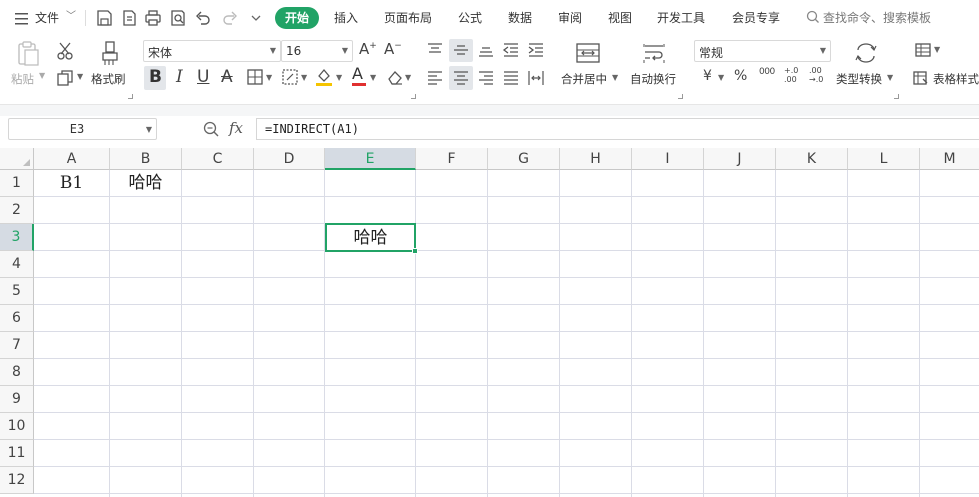  What do you see at coordinates (130, 96) in the screenshot?
I see `clipboard-dialog-launcher` at bounding box center [130, 96].